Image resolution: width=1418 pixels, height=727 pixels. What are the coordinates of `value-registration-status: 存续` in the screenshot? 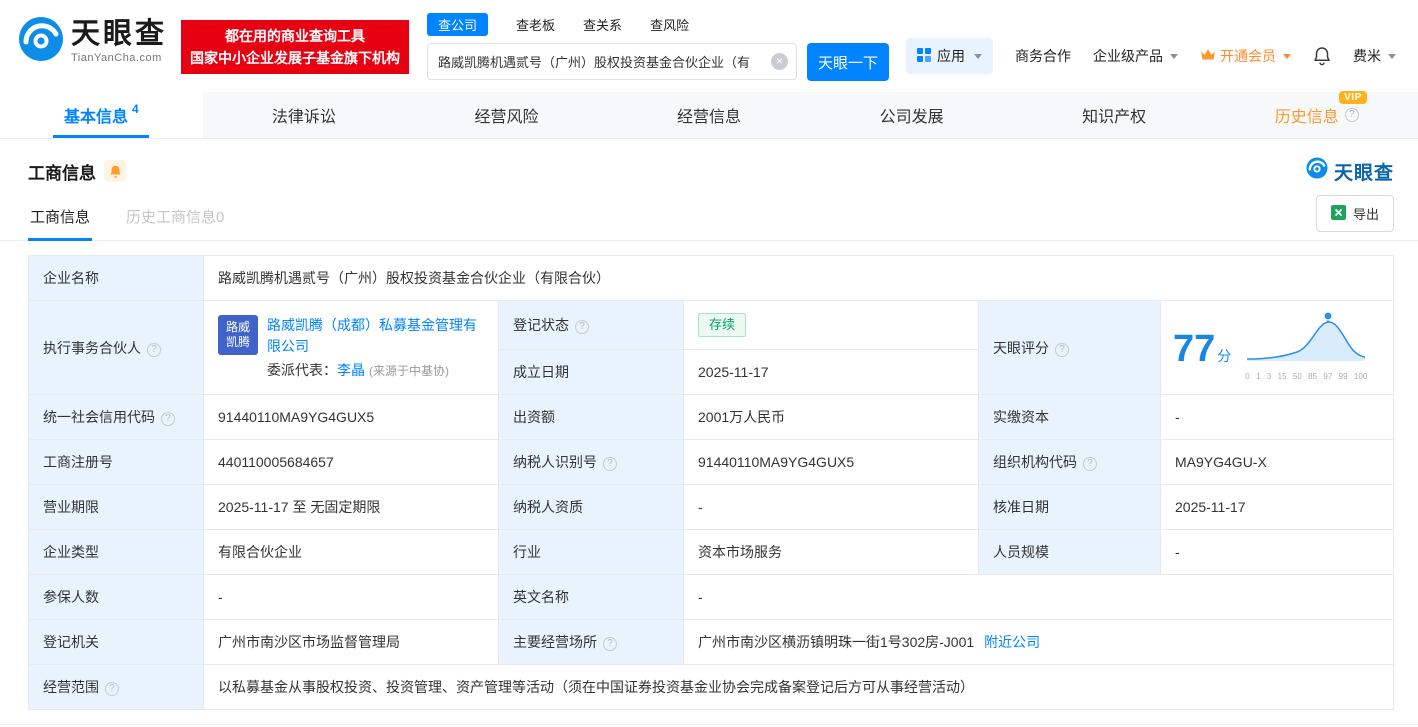 It's located at (831, 325).